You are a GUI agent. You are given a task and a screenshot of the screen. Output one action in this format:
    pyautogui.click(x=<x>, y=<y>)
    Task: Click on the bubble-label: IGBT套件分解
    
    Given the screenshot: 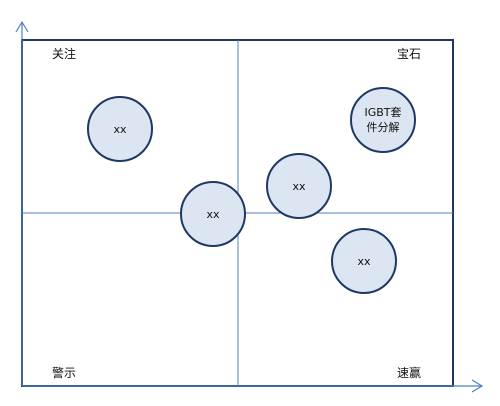 What is the action you would take?
    pyautogui.click(x=383, y=120)
    